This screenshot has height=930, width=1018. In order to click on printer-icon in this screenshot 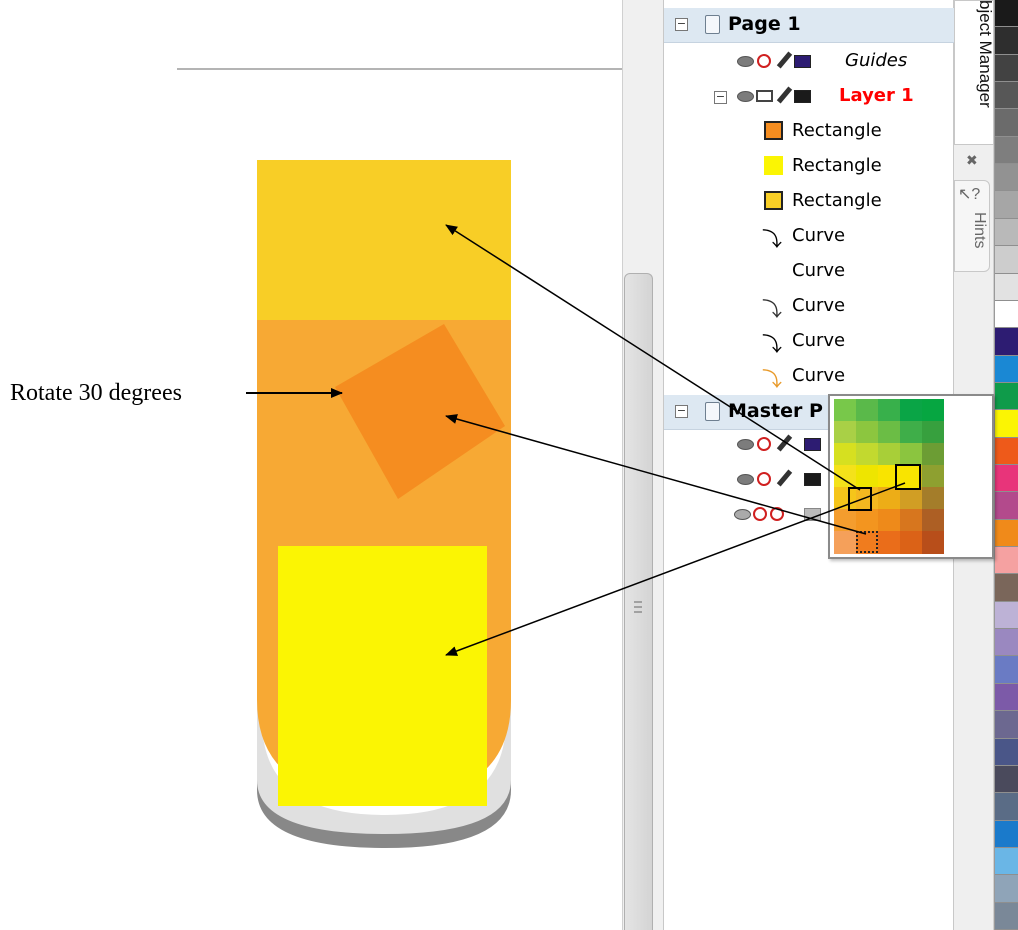, I will do `click(764, 96)`.